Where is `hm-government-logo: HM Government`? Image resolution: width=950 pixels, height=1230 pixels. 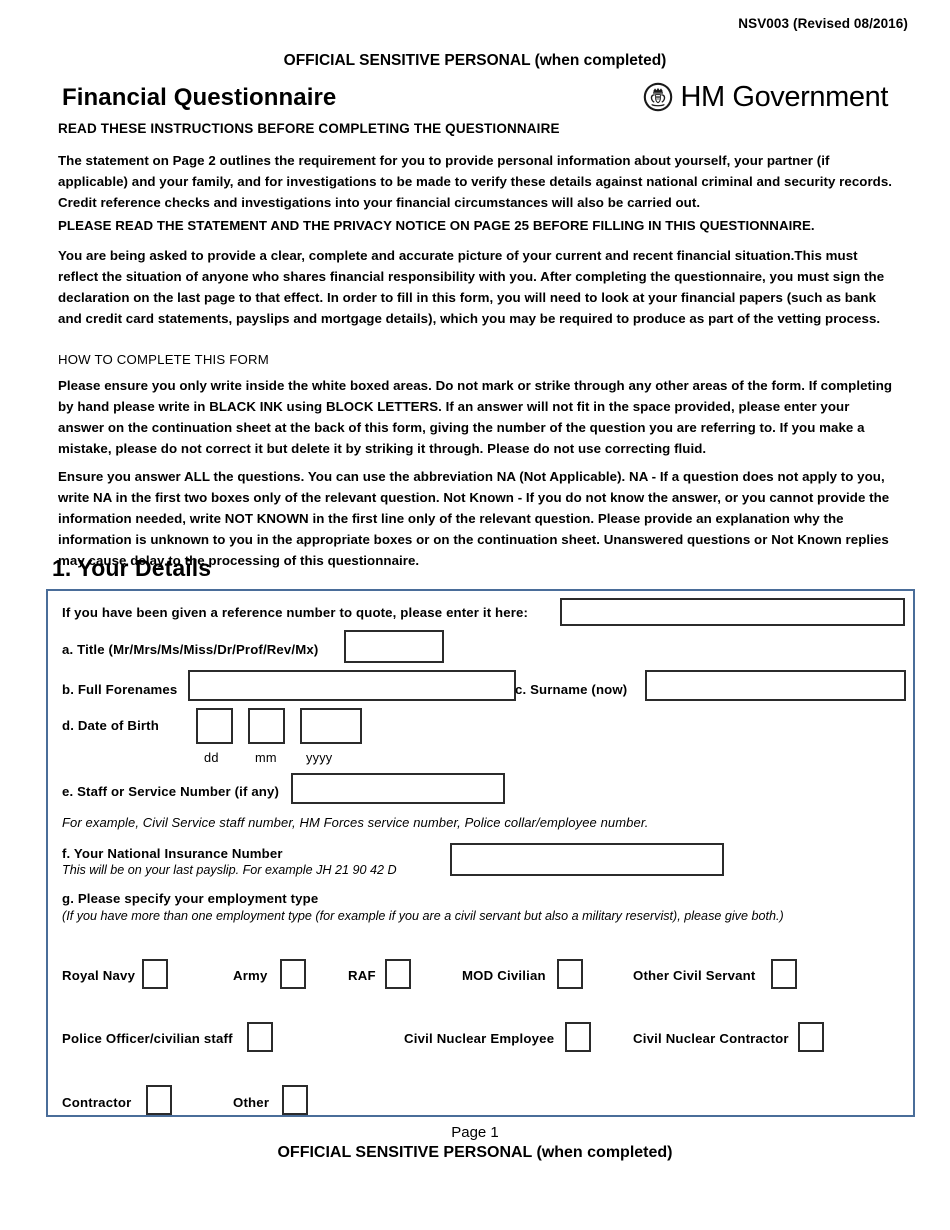
hm-government-logo: HM Government is located at coordinates (765, 97).